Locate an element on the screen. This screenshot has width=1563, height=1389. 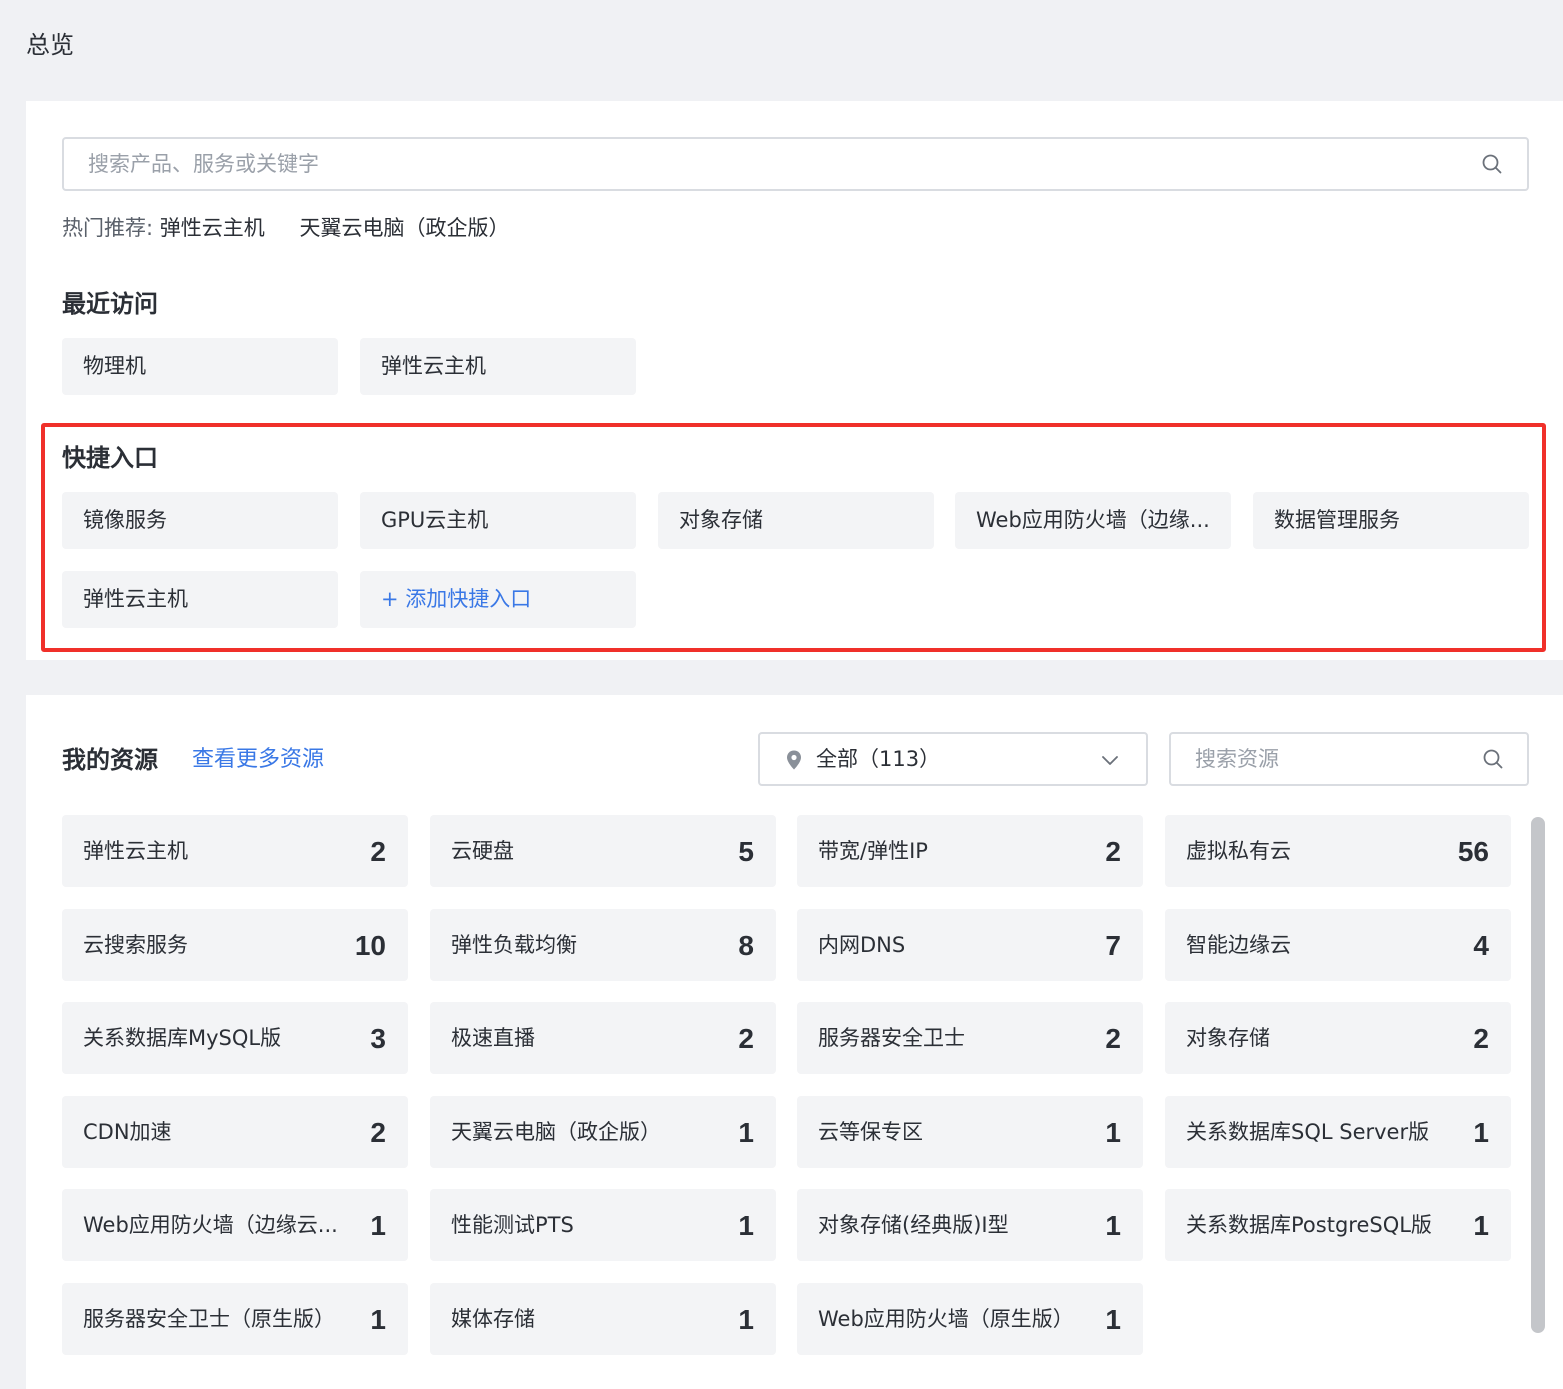
resources-title: 我的资源 is located at coordinates (110, 760).